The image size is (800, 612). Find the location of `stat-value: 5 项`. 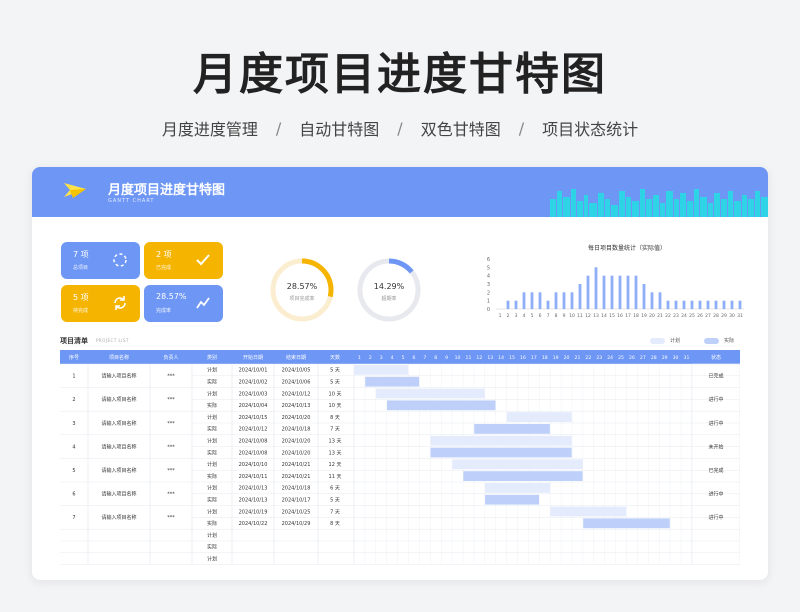

stat-value: 5 项 is located at coordinates (81, 297).